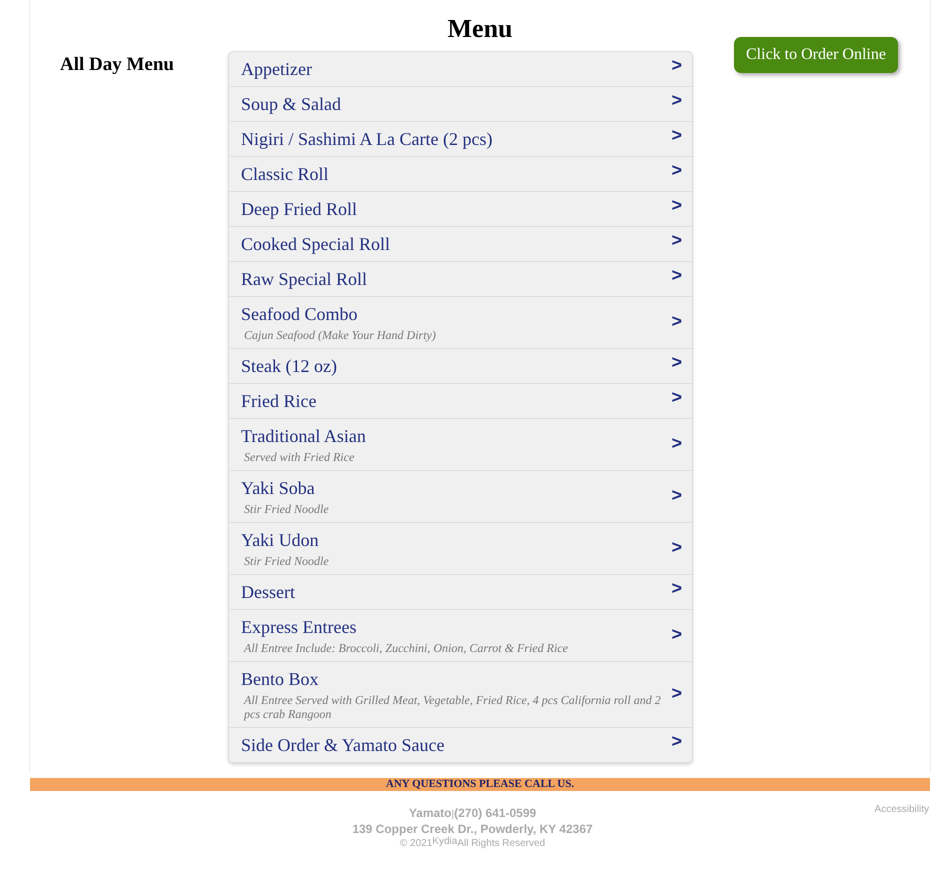 The width and height of the screenshot is (945, 881). Describe the element at coordinates (452, 707) in the screenshot. I see `category-description: All Entree Served with Grilled Meat, Vegetable, Fried Rice, 4 pcs California roll and 2 pcs crab Rangoon` at that location.